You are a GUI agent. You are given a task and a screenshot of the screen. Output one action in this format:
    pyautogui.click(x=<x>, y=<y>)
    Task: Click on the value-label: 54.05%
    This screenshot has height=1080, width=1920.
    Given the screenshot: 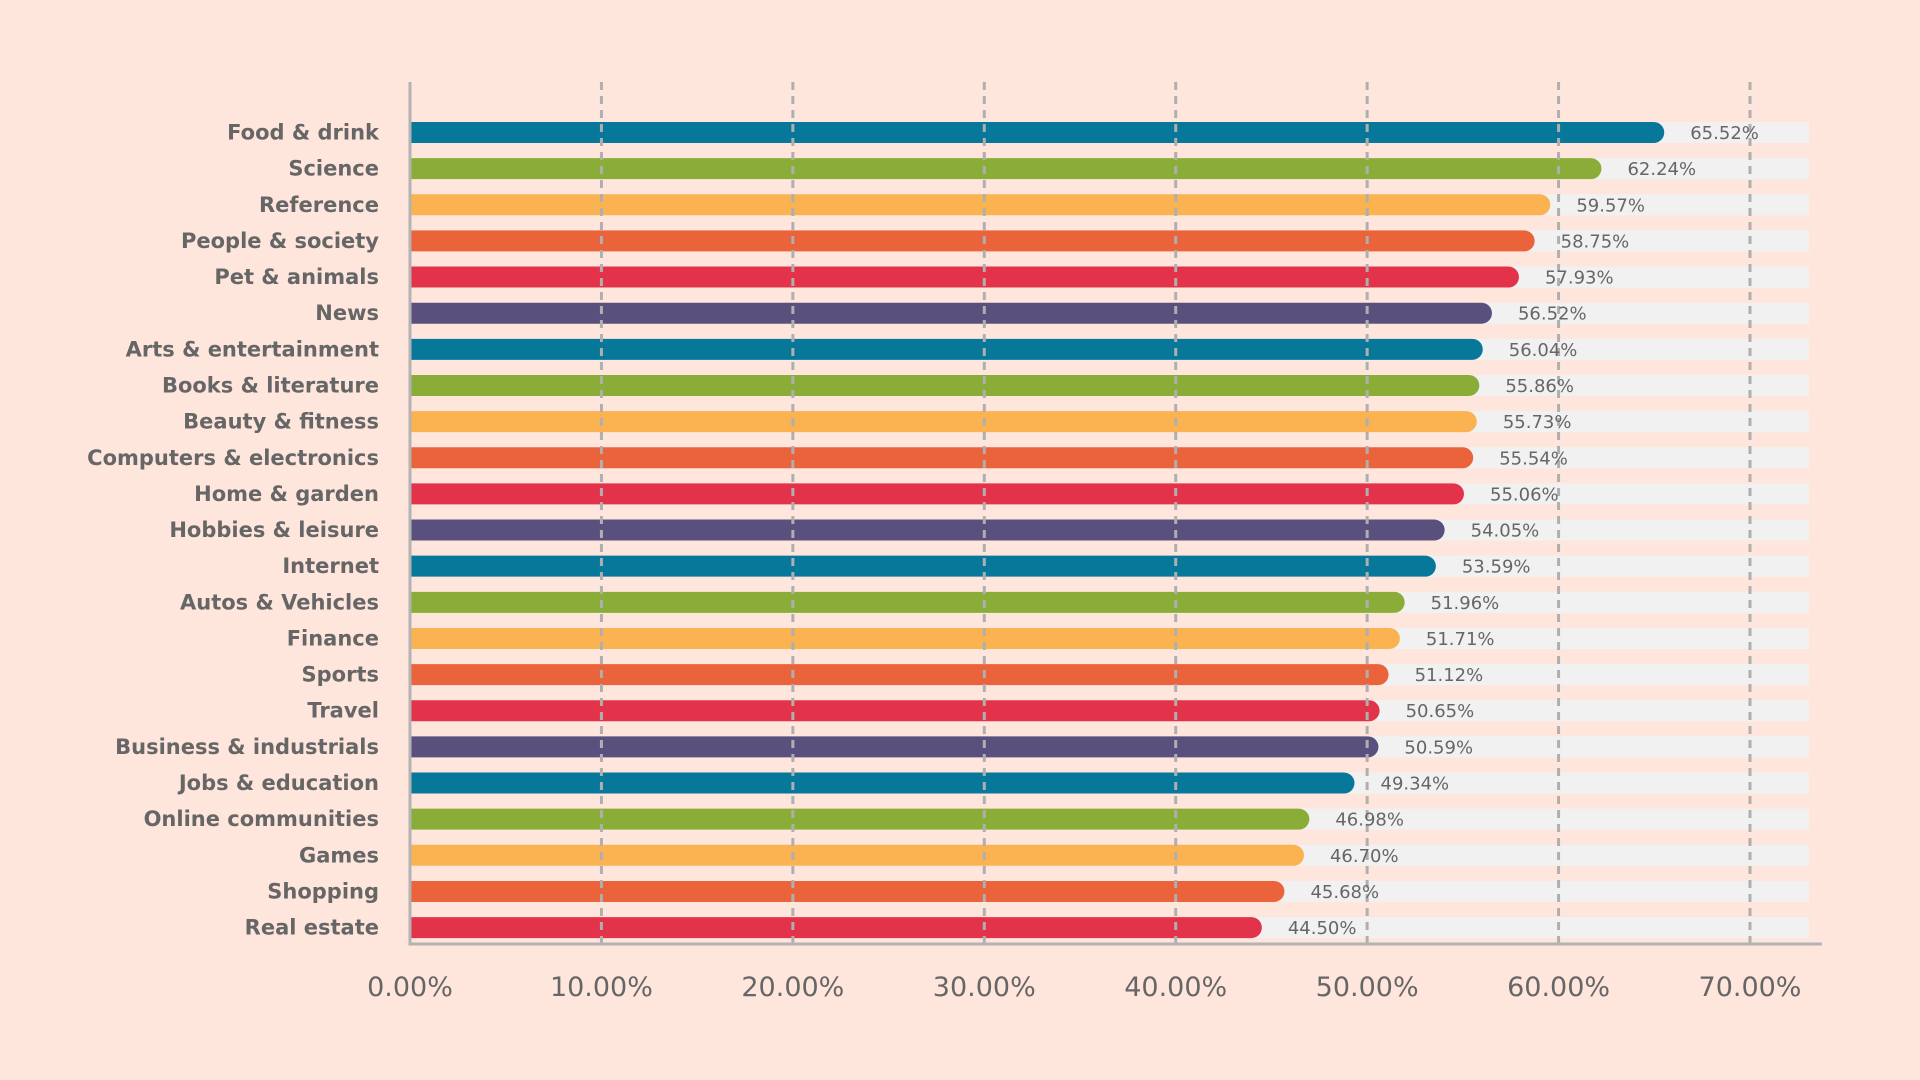 What is the action you would take?
    pyautogui.click(x=1505, y=531)
    